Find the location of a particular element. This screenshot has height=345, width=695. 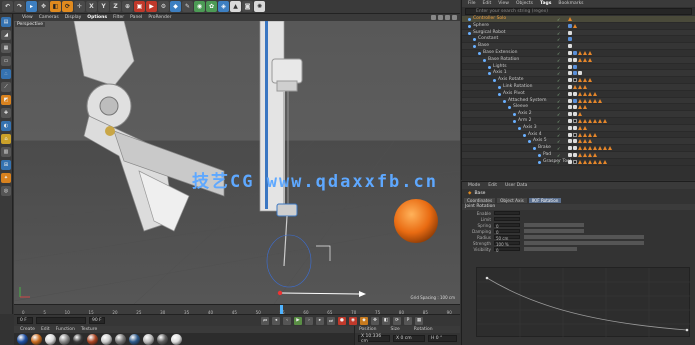

object-row: Constant ✓ is located at coordinates (578, 40).